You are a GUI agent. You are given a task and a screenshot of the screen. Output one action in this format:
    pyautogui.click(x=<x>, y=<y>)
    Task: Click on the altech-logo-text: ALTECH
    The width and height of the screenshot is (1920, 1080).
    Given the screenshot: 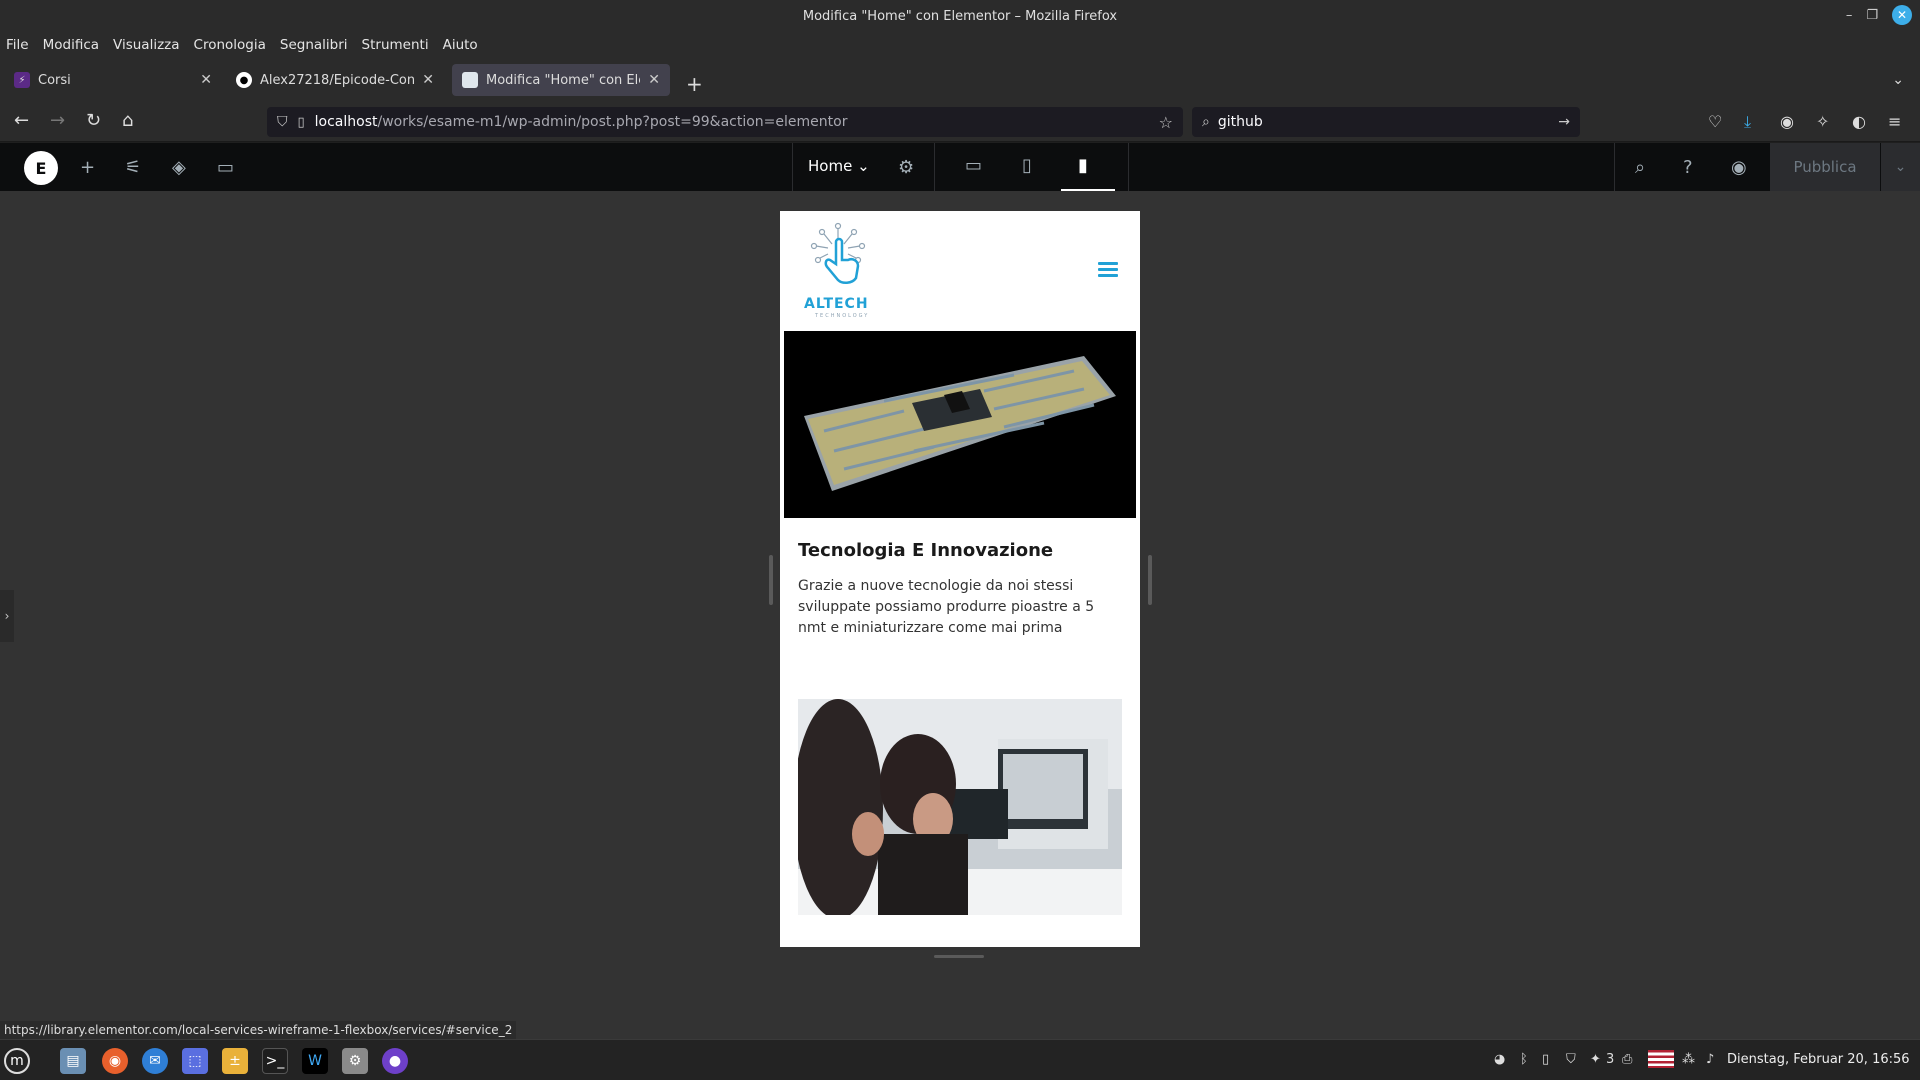 What is the action you would take?
    pyautogui.click(x=836, y=304)
    